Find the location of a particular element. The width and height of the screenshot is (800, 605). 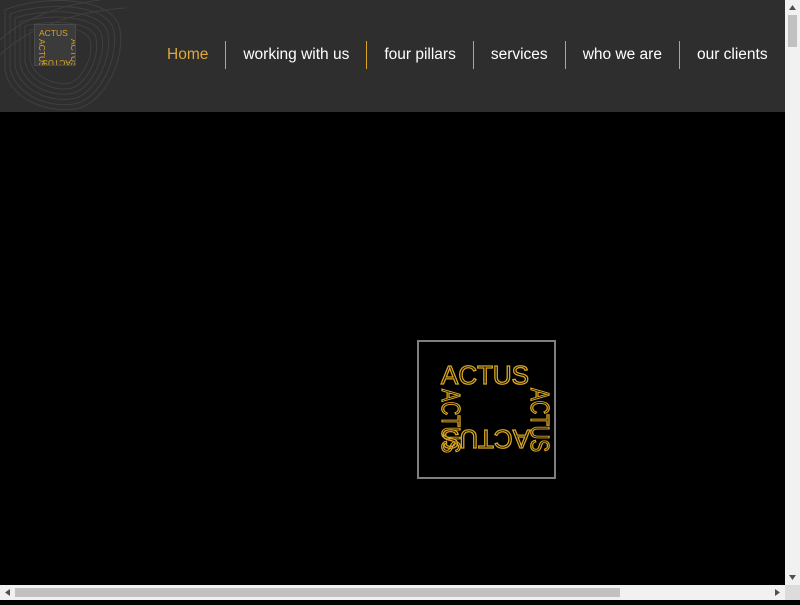

small-logo-bottom: ACTUS is located at coordinates (56, 61).